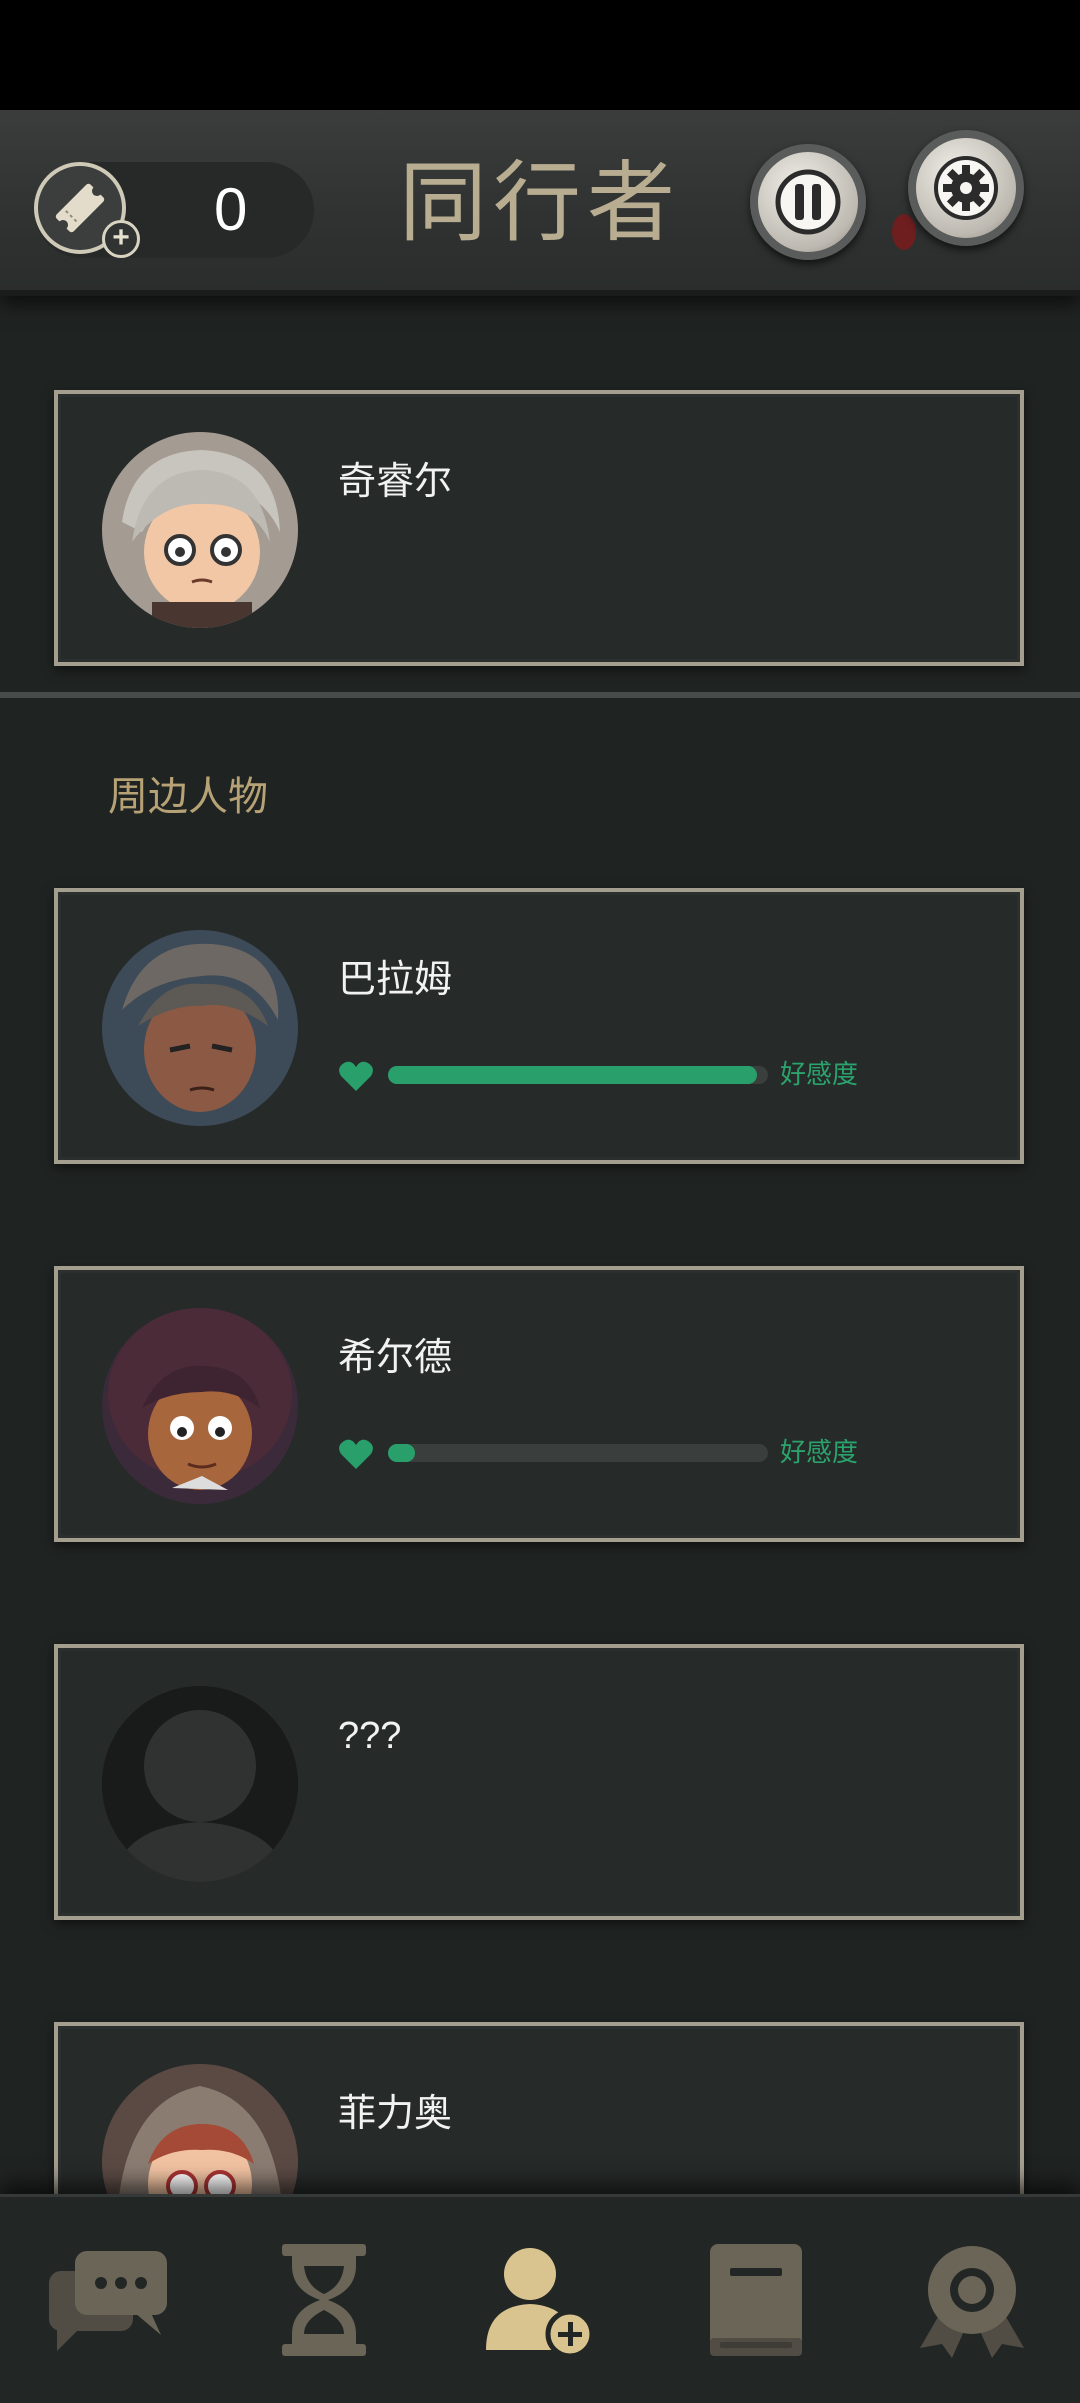 The width and height of the screenshot is (1080, 2403). Describe the element at coordinates (540, 203) in the screenshot. I see `top-bar: + 0 同行者` at that location.